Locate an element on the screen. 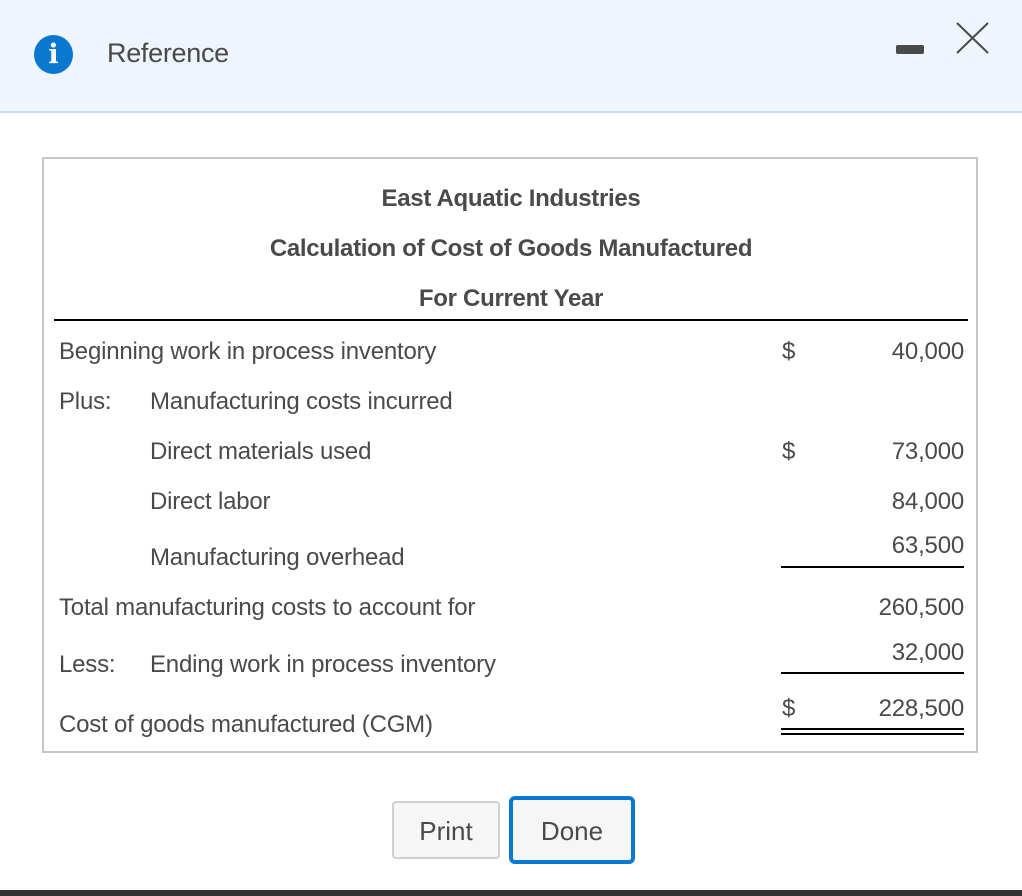  row-amount: 73,000 is located at coordinates (927, 451).